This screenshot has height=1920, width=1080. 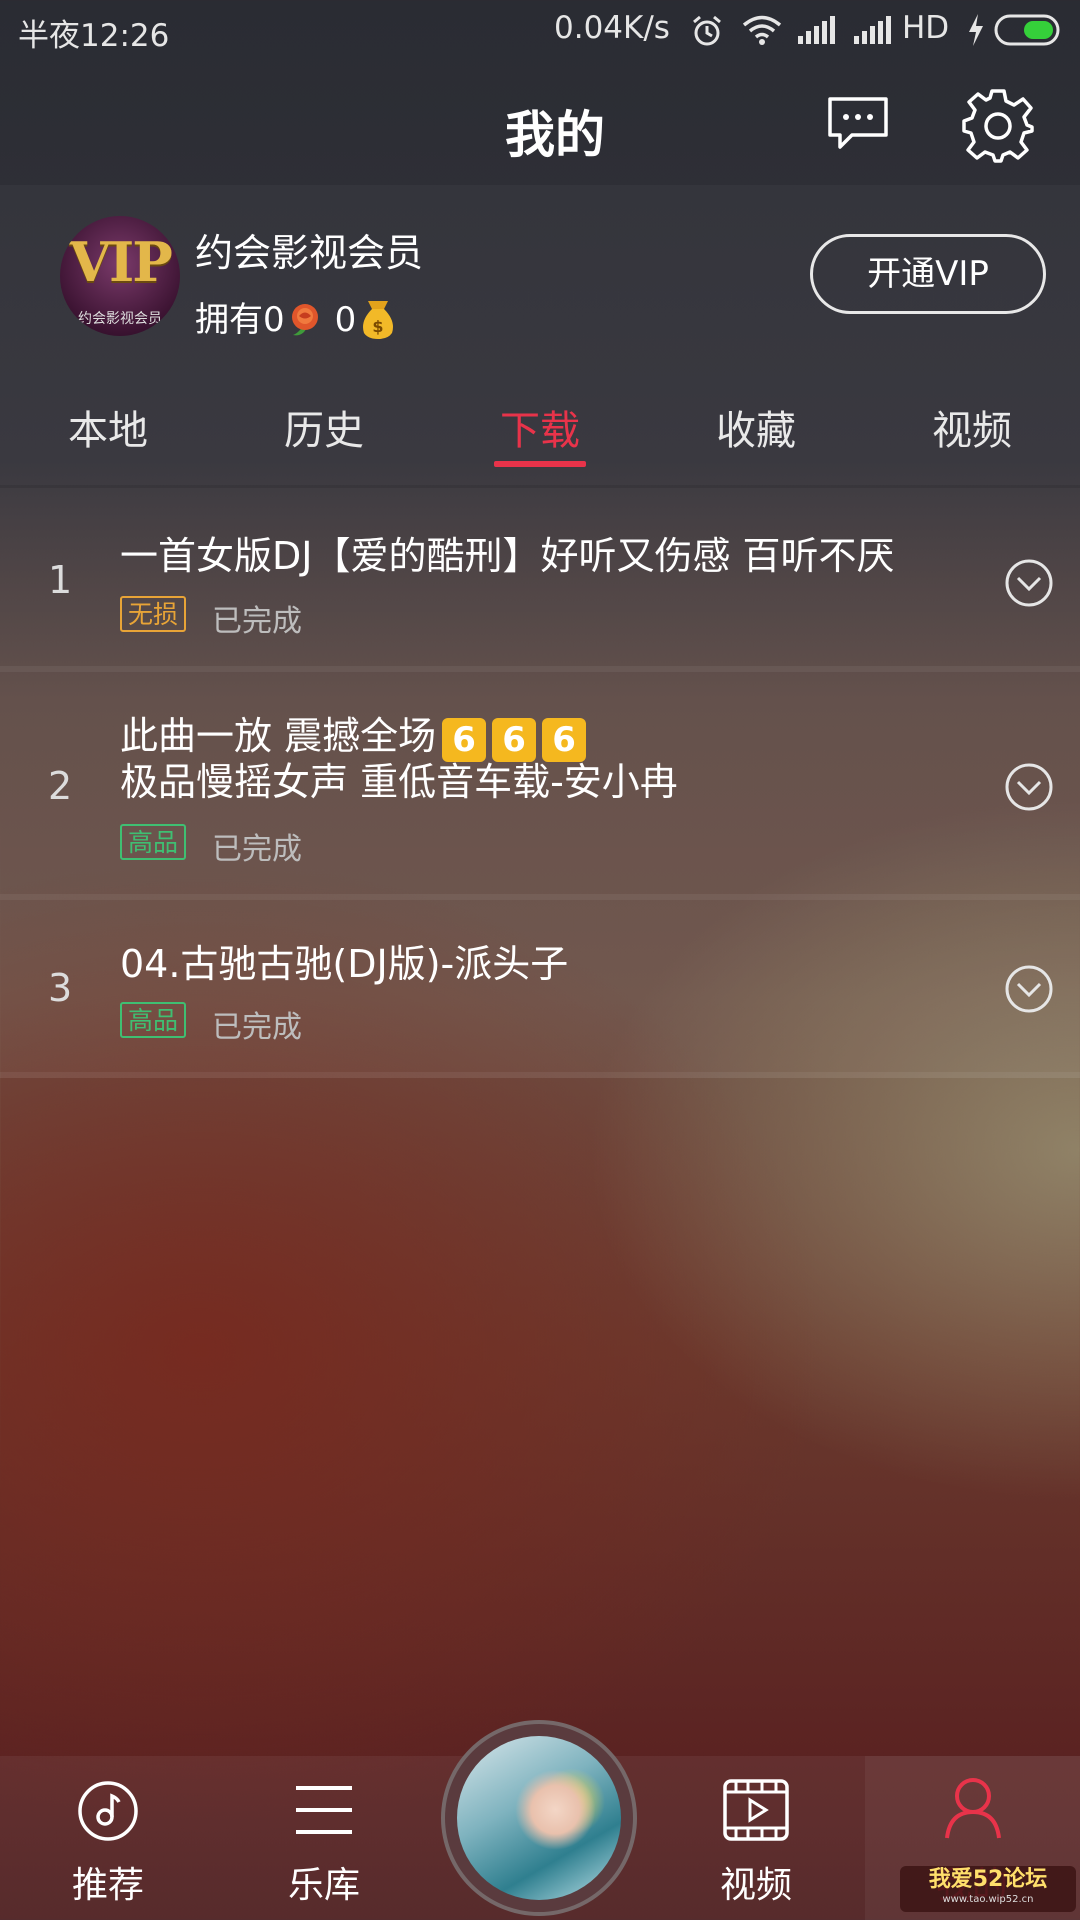 What do you see at coordinates (1027, 30) in the screenshot?
I see `battery-icon` at bounding box center [1027, 30].